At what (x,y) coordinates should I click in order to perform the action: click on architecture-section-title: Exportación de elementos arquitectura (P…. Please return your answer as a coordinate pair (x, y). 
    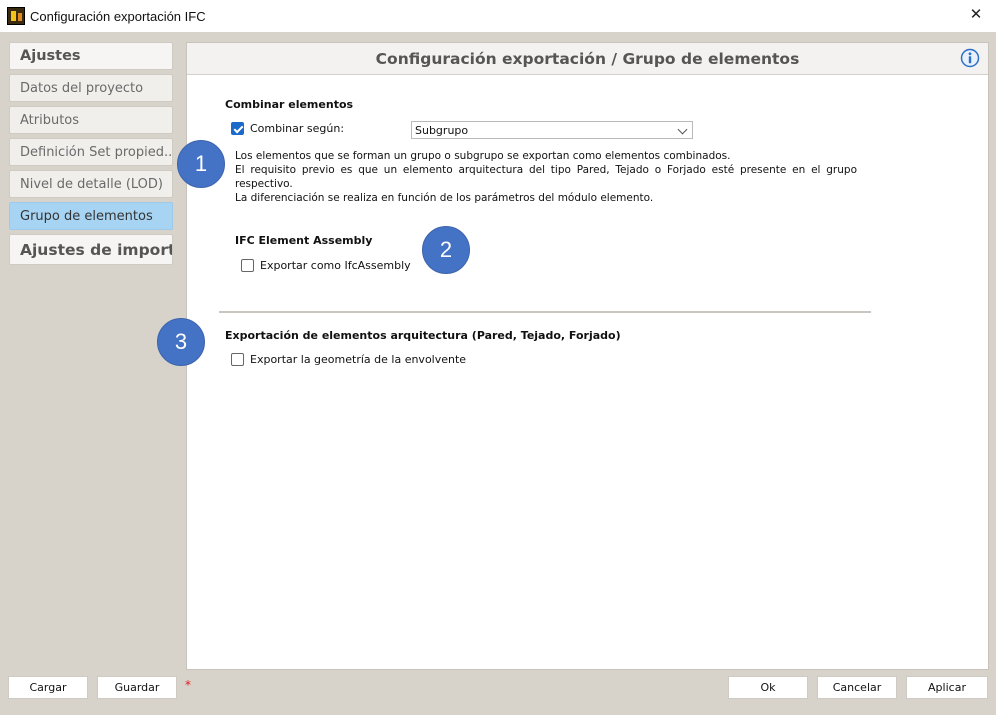
    Looking at the image, I should click on (423, 335).